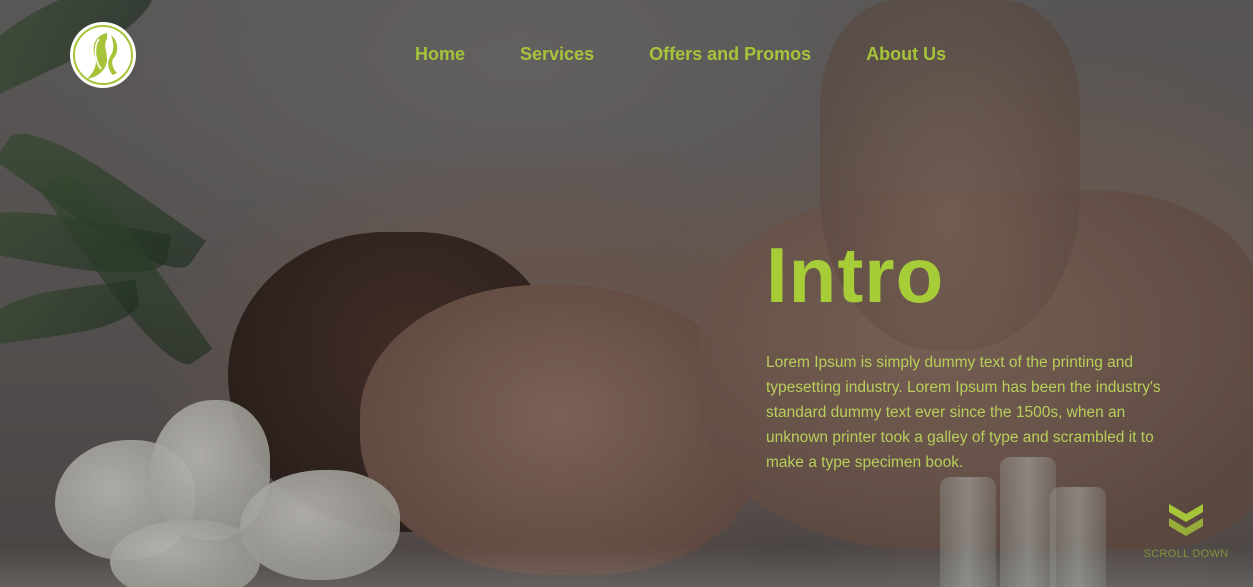 The image size is (1253, 587). Describe the element at coordinates (1186, 520) in the screenshot. I see `double-chevron-down-icon` at that location.